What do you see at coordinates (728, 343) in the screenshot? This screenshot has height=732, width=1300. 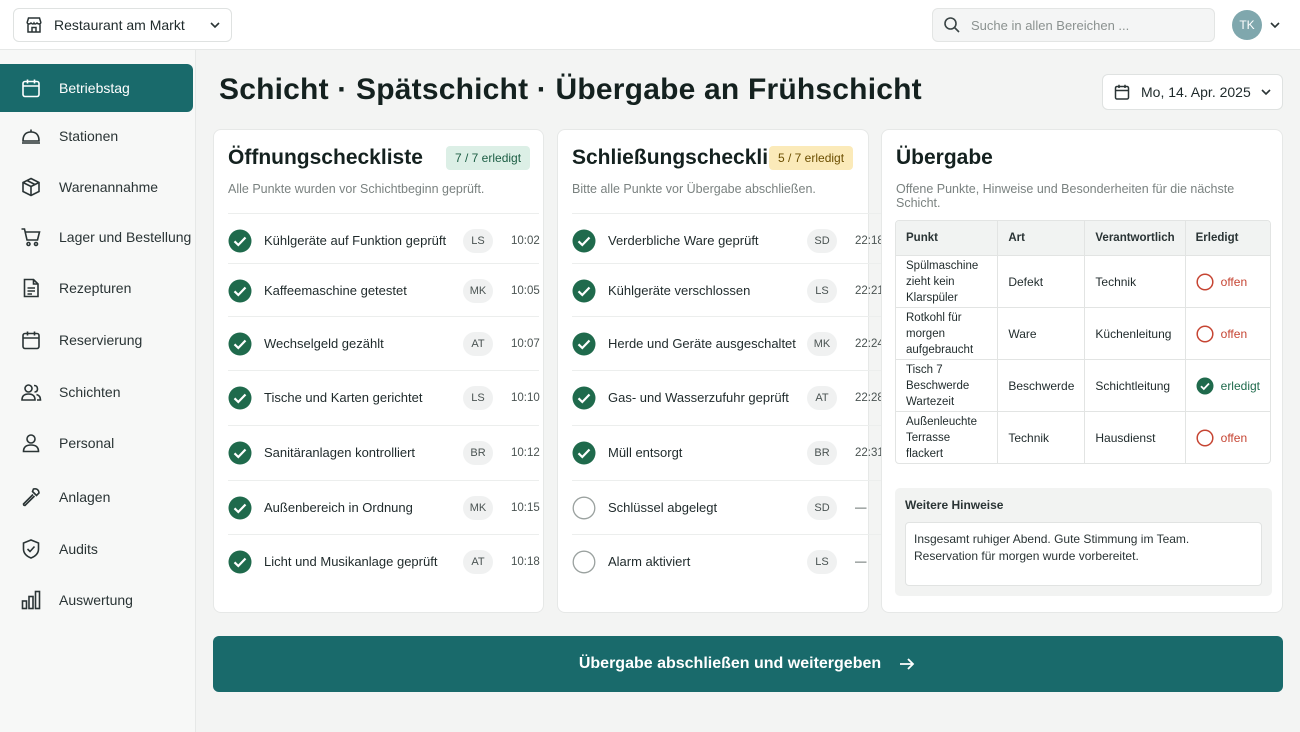 I see `checklist-item: Herde und Geräte ausgeschaltet MK 22:24` at bounding box center [728, 343].